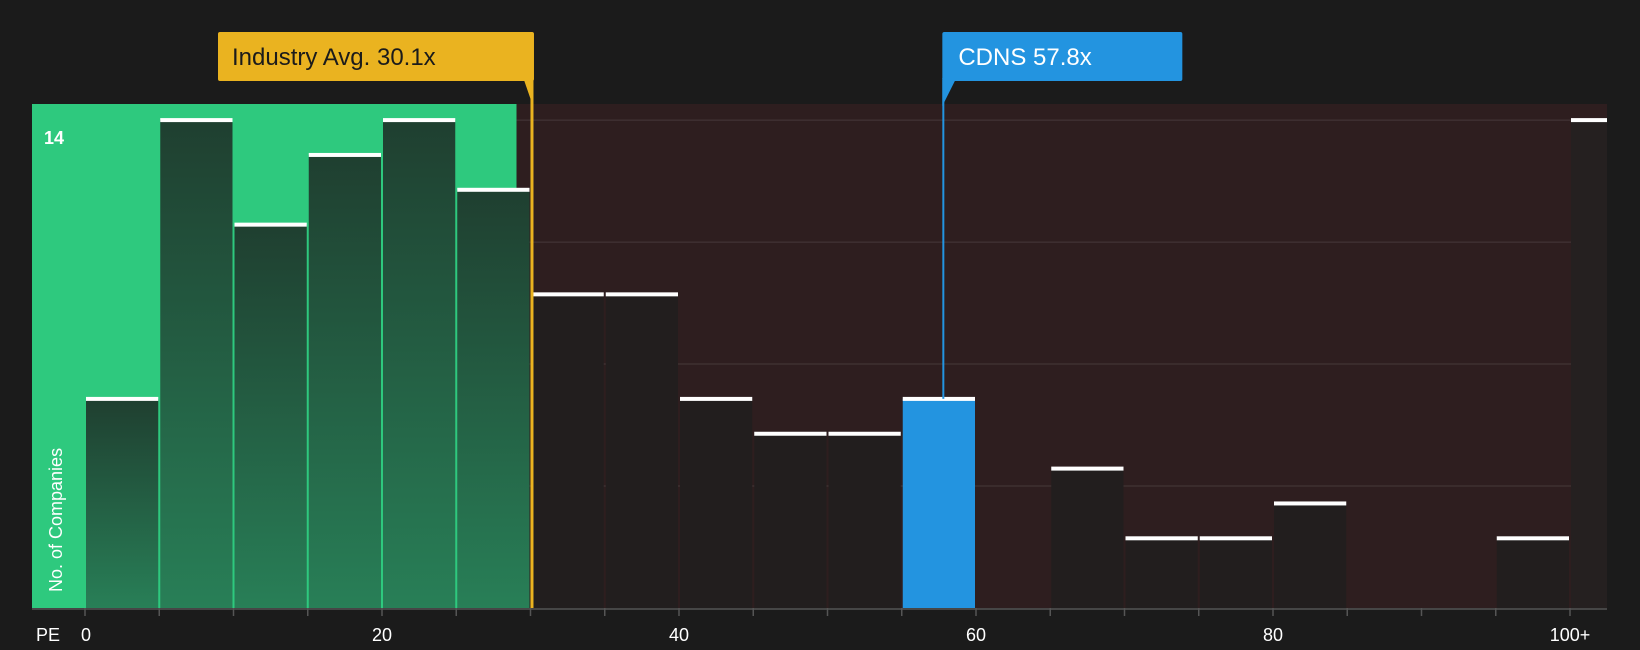 This screenshot has width=1640, height=650. I want to click on x-tick-label-80: 80, so click(1273, 635).